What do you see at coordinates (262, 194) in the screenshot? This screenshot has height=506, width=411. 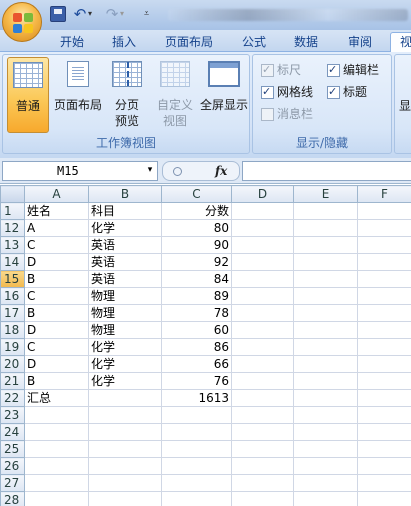 I see `column-header: D` at bounding box center [262, 194].